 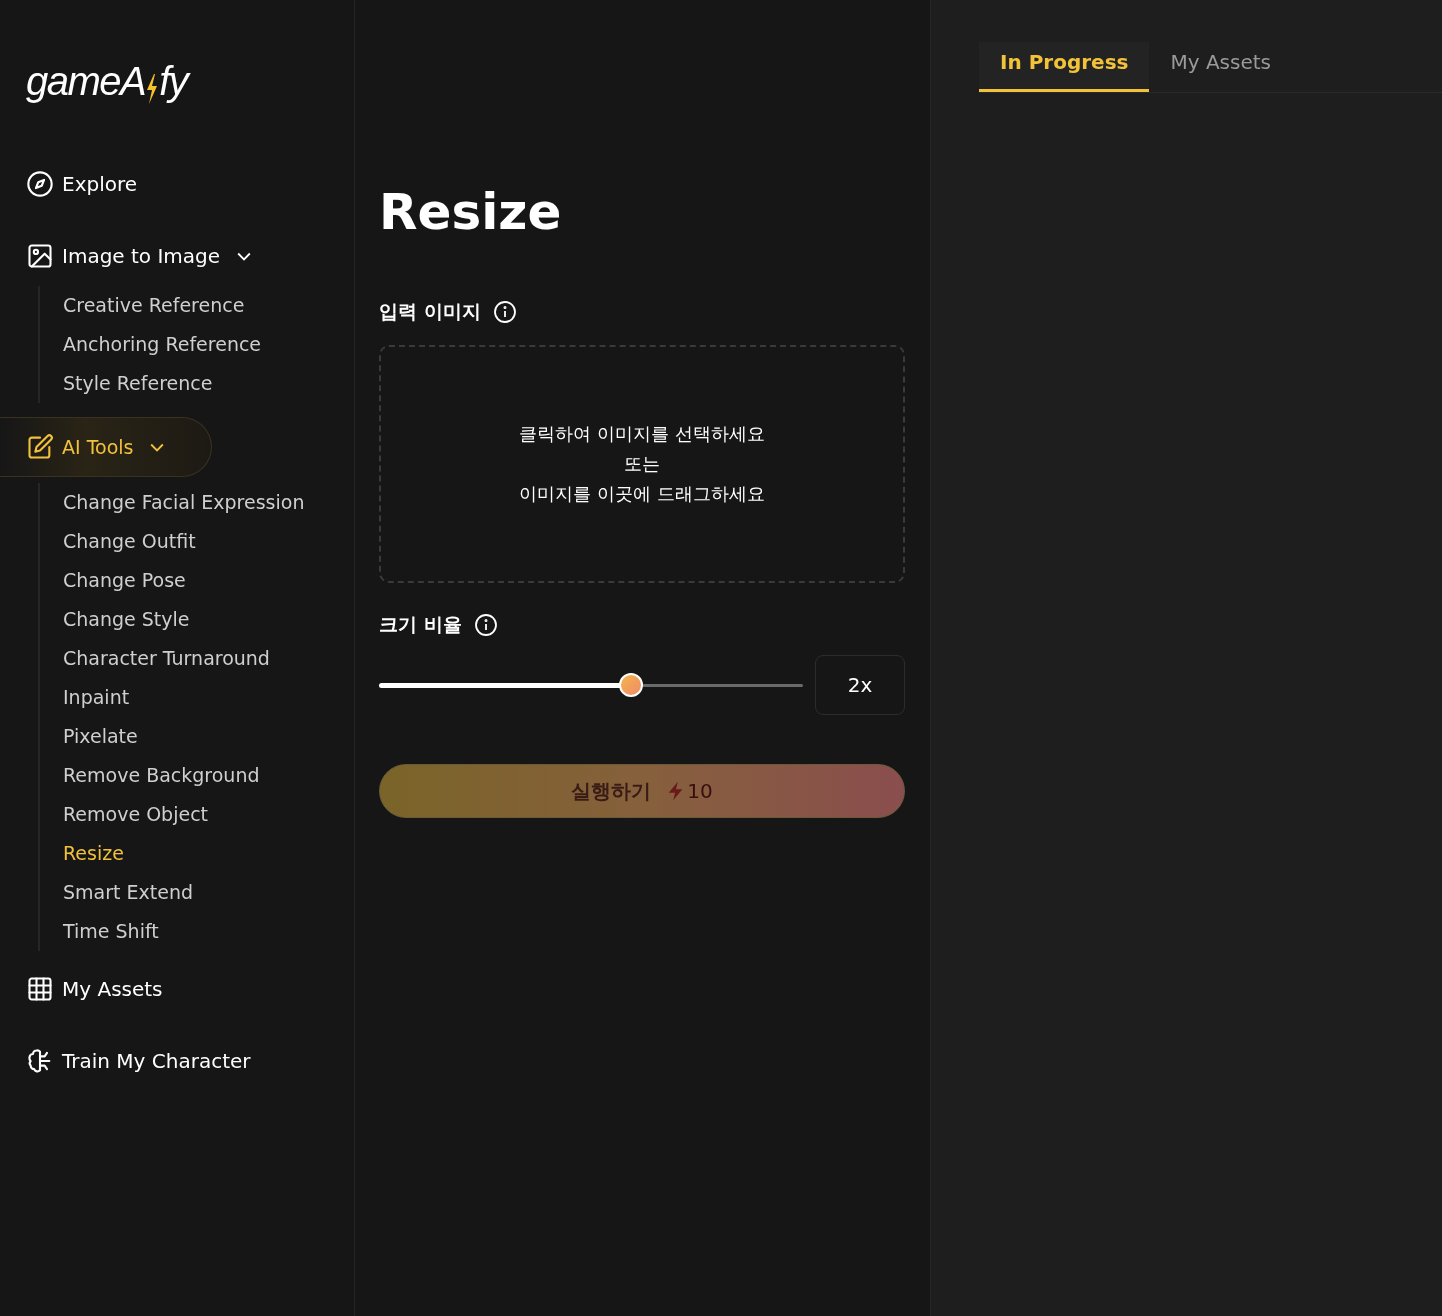 I want to click on dropzone-text: 이미지를 이곳에 드래그하세요, so click(x=642, y=494).